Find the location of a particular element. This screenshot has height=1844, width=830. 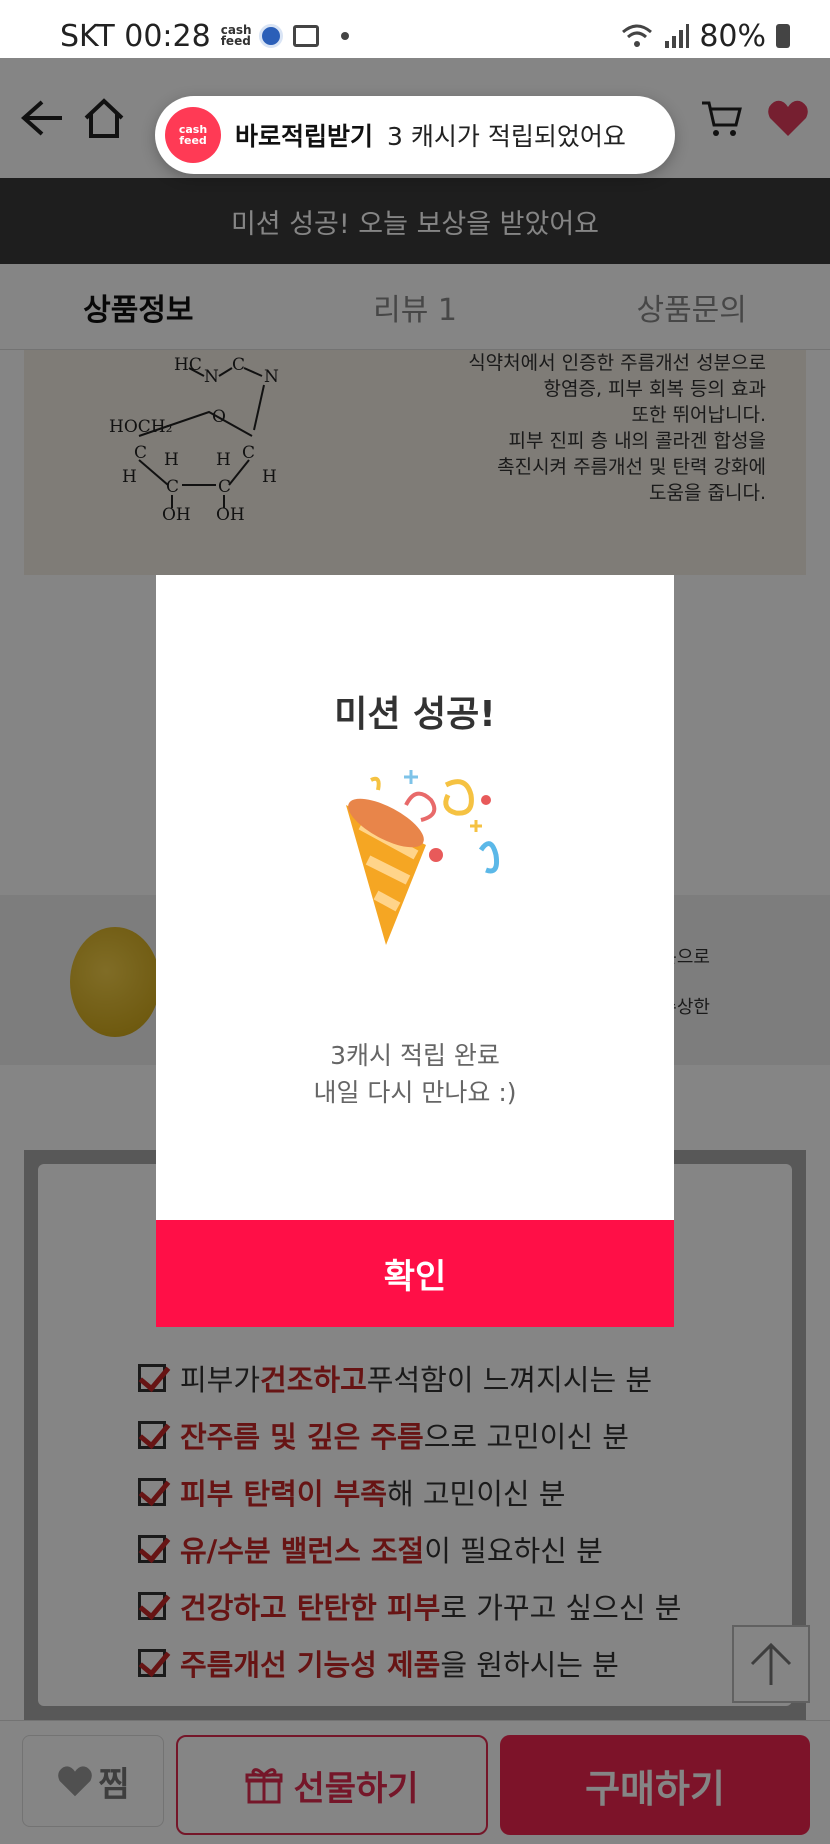

toast-message: 3 캐시가 적립되었어요 is located at coordinates (506, 136).